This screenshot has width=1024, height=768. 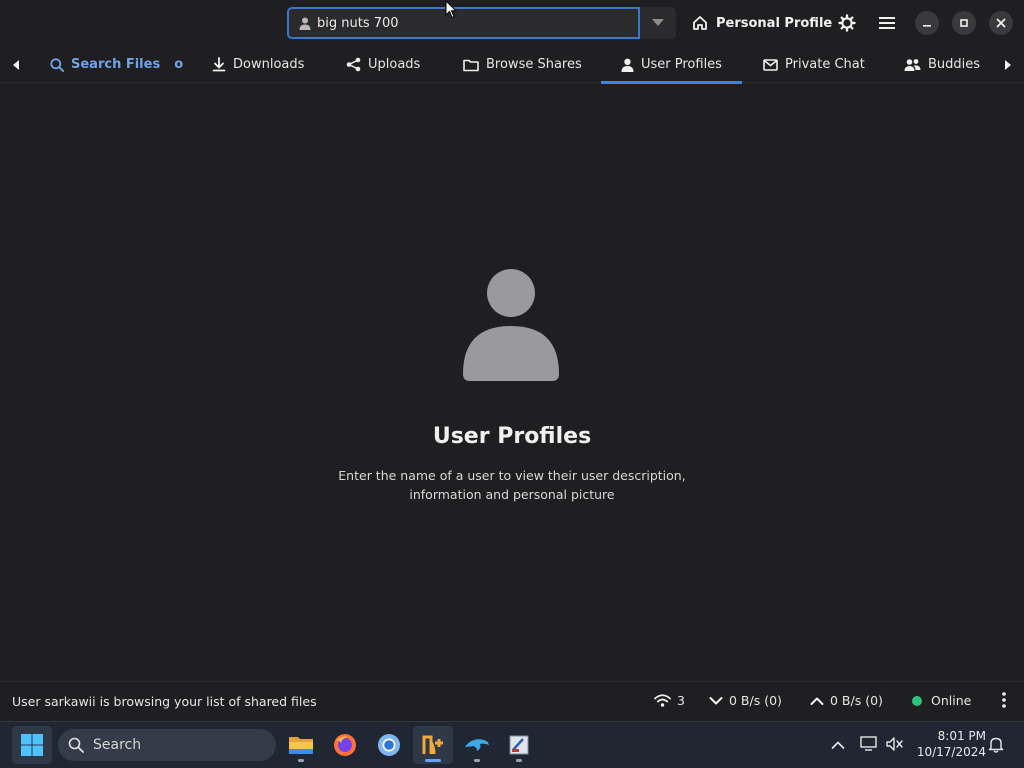 What do you see at coordinates (755, 700) in the screenshot?
I see `download-speed: 0 B/s (0)` at bounding box center [755, 700].